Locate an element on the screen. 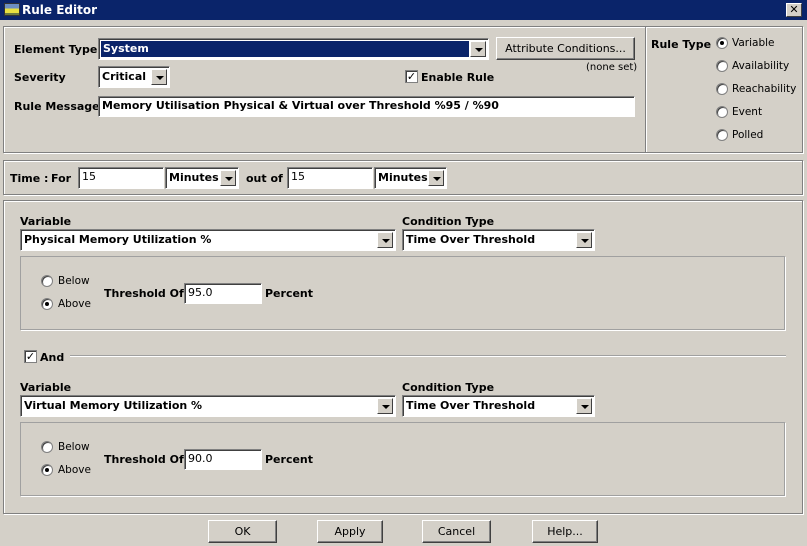  close-button: ✕ is located at coordinates (794, 10).